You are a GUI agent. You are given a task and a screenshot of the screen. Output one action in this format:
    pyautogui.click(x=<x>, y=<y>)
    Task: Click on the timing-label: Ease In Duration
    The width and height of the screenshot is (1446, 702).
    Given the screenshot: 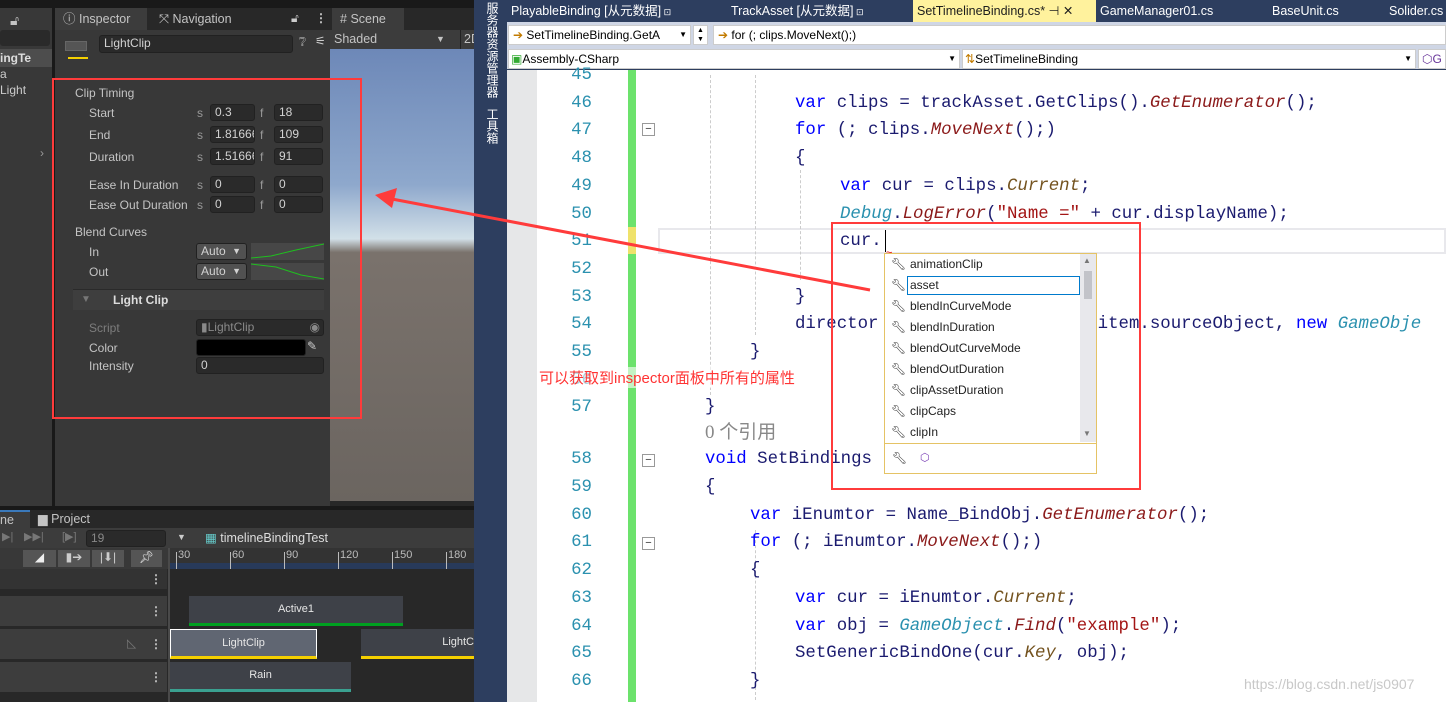 What is the action you would take?
    pyautogui.click(x=134, y=185)
    